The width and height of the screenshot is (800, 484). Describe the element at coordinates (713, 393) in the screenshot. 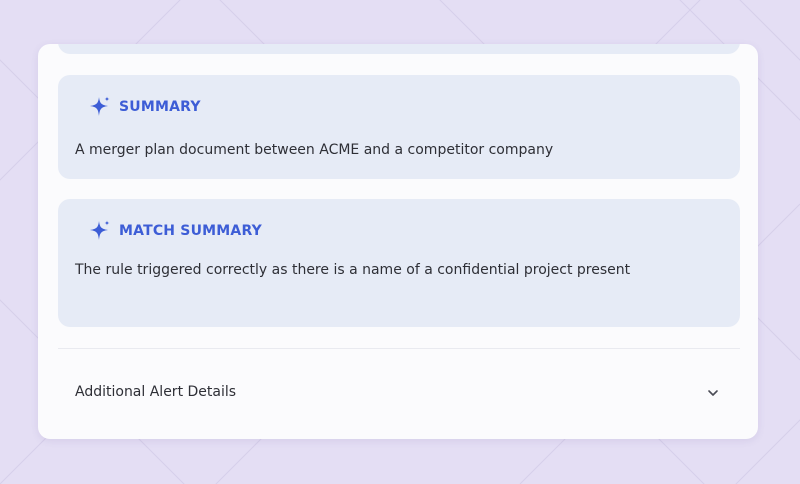

I see `chevron-down-icon` at that location.